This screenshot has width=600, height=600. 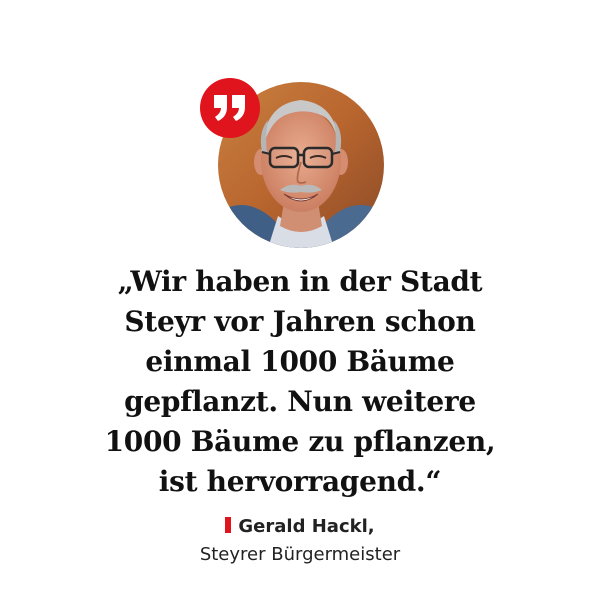 What do you see at coordinates (228, 525) in the screenshot?
I see `red-marker-icon` at bounding box center [228, 525].